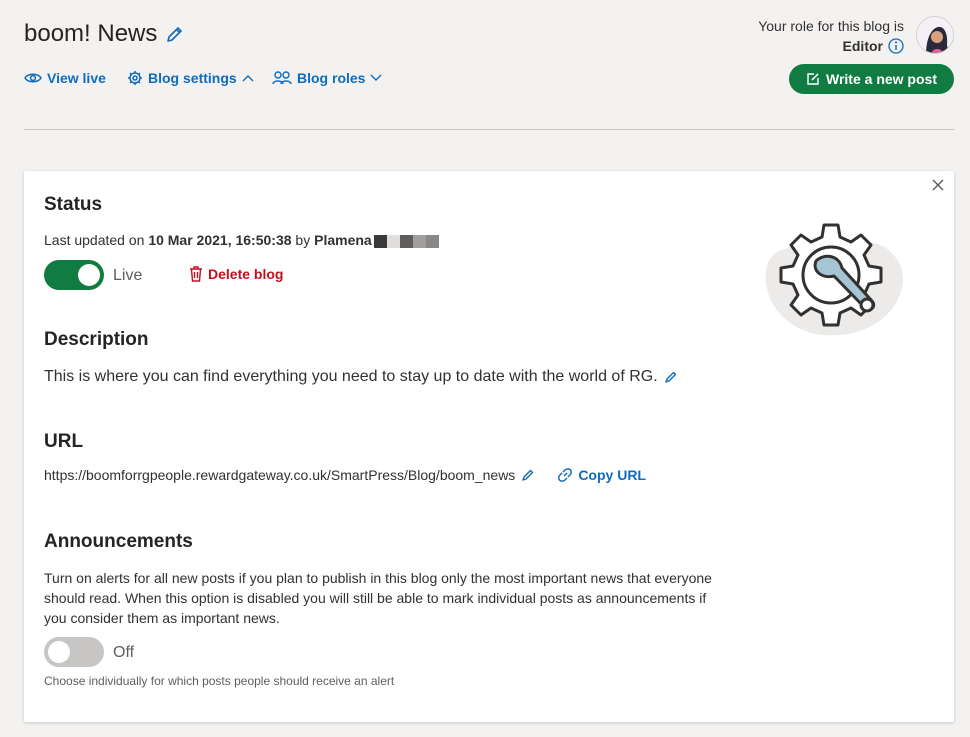 The width and height of the screenshot is (970, 737). Describe the element at coordinates (935, 35) in the screenshot. I see `avatar` at that location.